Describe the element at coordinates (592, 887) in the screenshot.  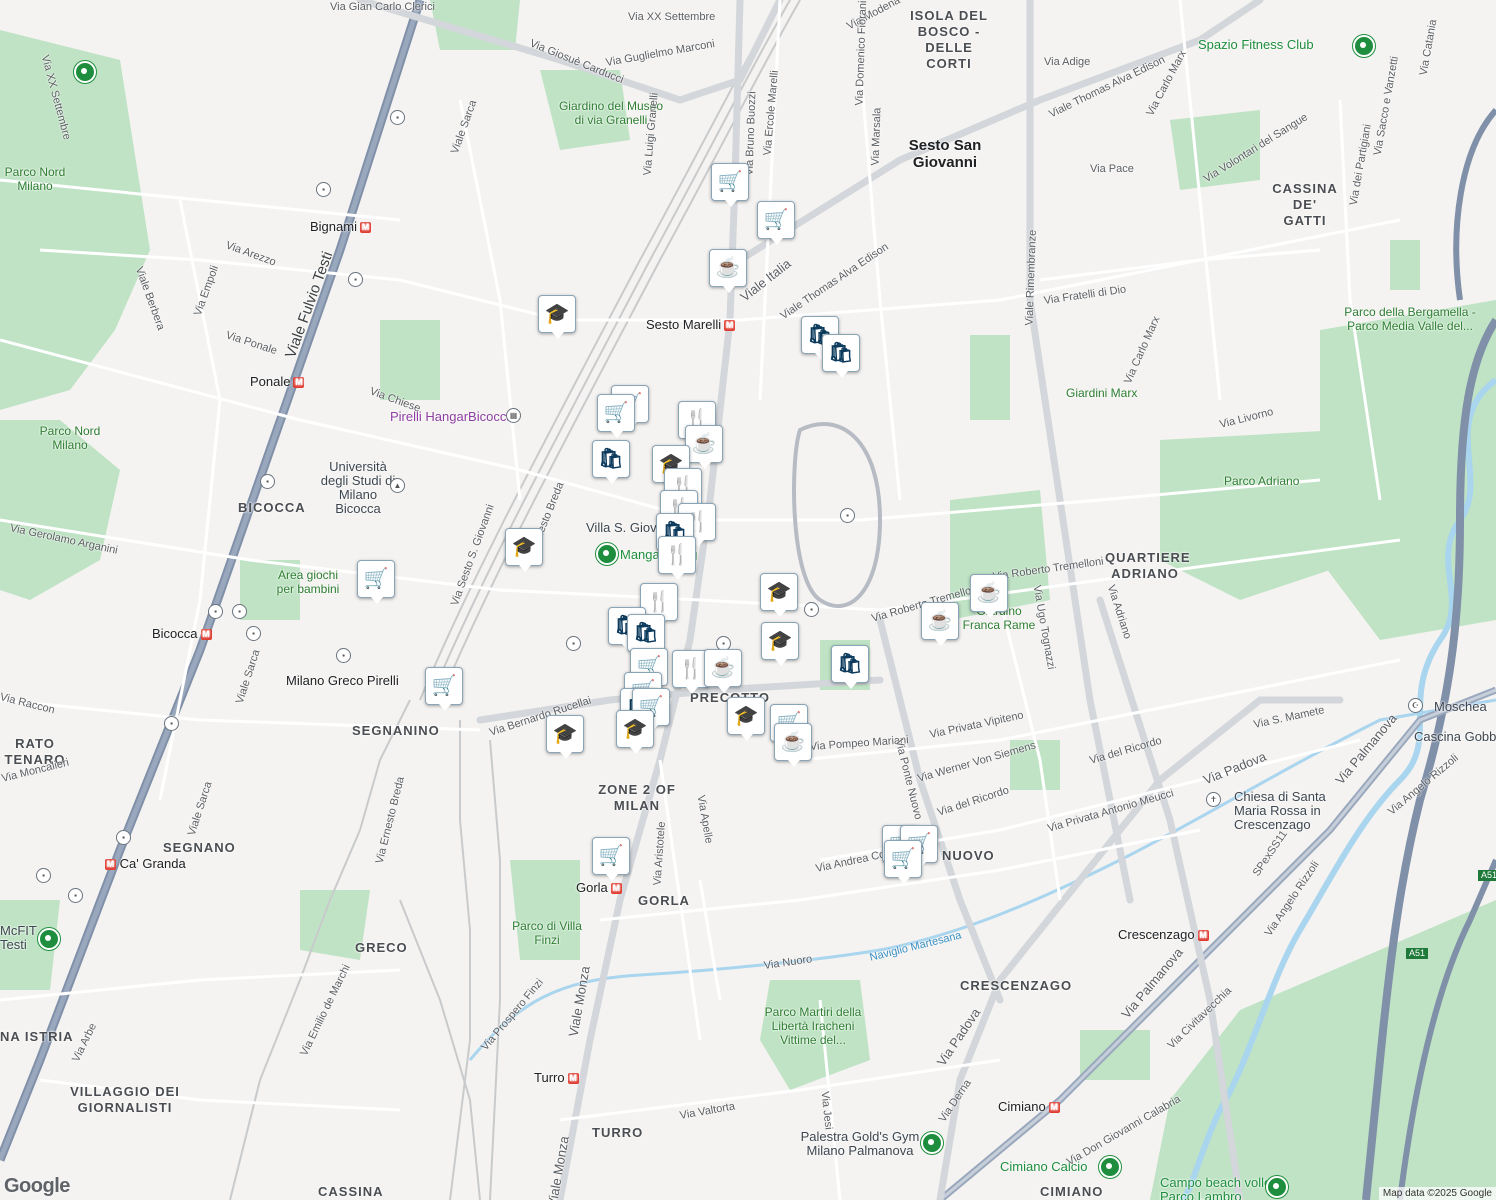
I see `station-name: Gorla` at that location.